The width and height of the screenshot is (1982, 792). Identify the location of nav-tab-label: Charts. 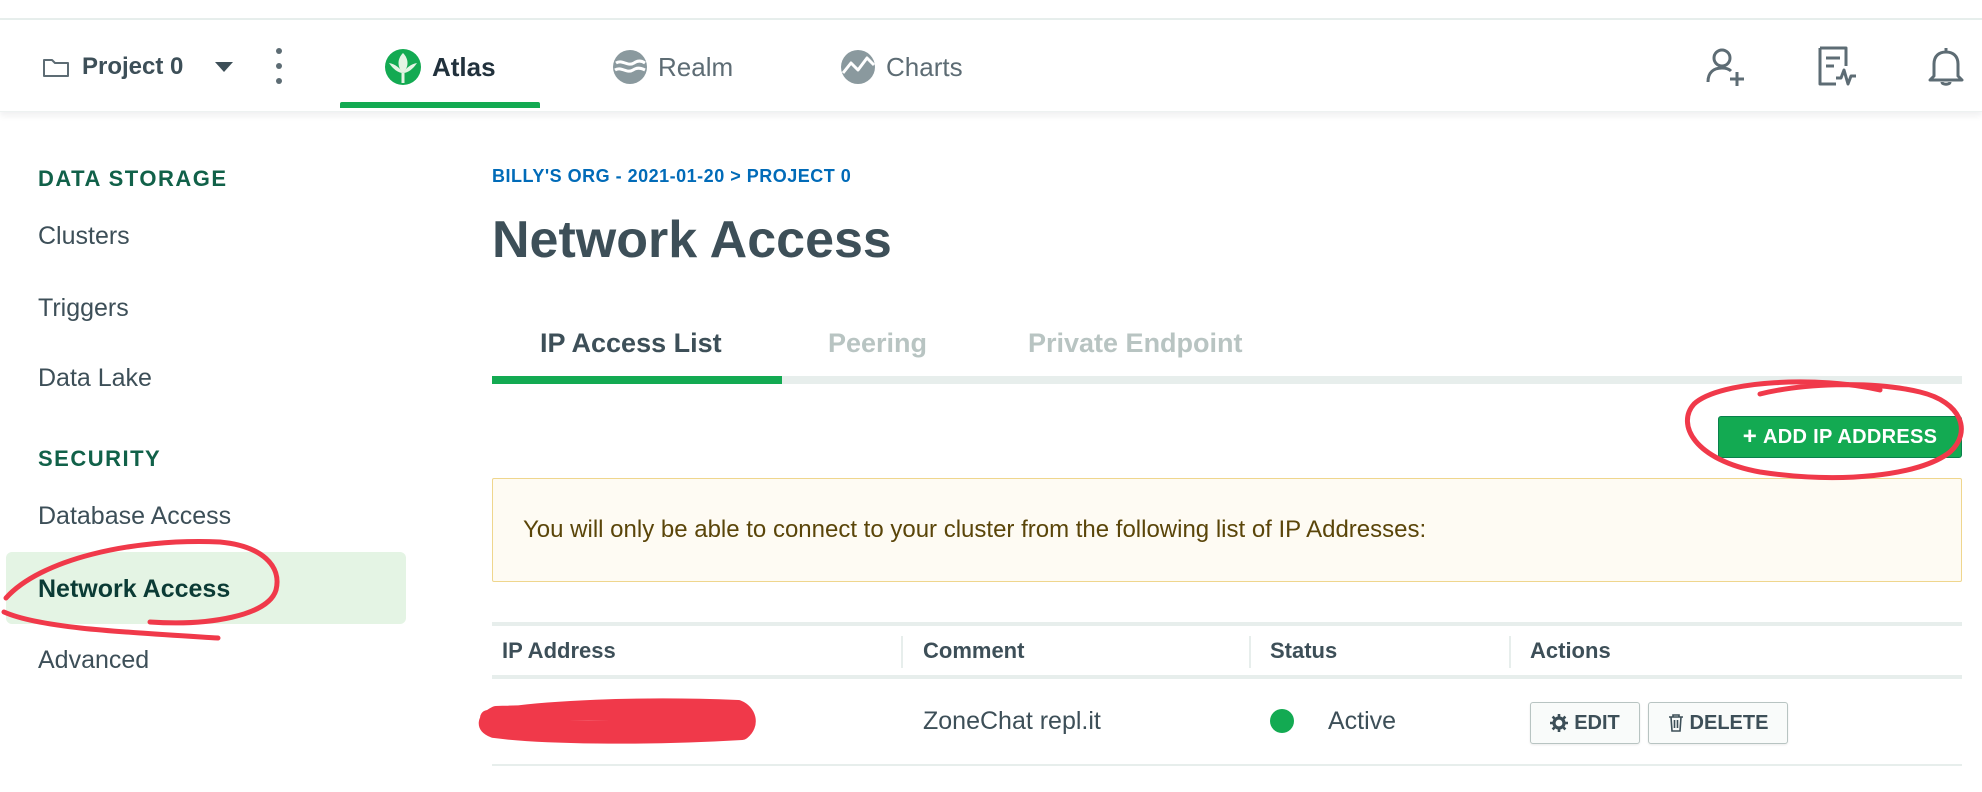
(924, 66).